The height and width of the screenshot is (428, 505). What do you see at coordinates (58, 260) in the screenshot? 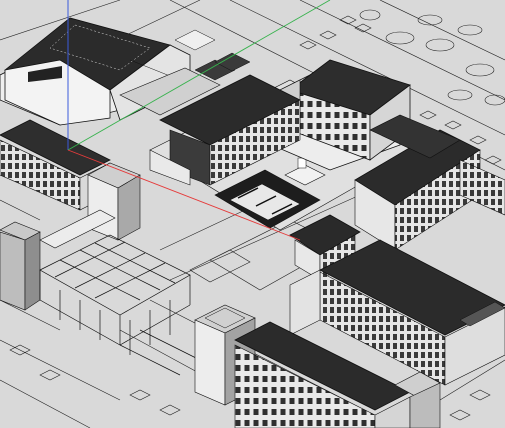
I see `left-low-block` at bounding box center [58, 260].